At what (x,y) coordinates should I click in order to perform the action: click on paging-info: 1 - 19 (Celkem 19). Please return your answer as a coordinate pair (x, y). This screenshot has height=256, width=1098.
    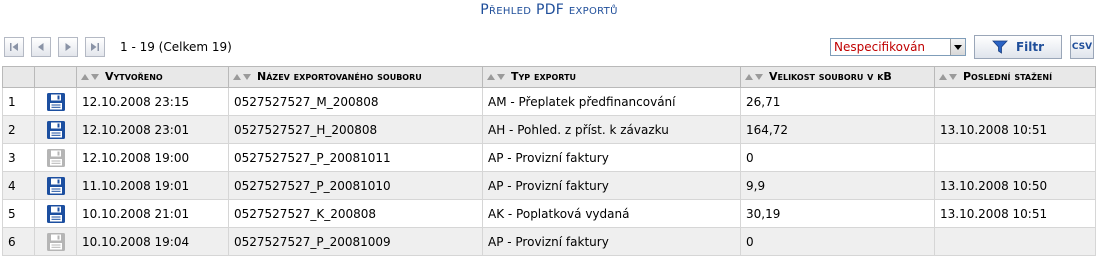
    Looking at the image, I should click on (176, 47).